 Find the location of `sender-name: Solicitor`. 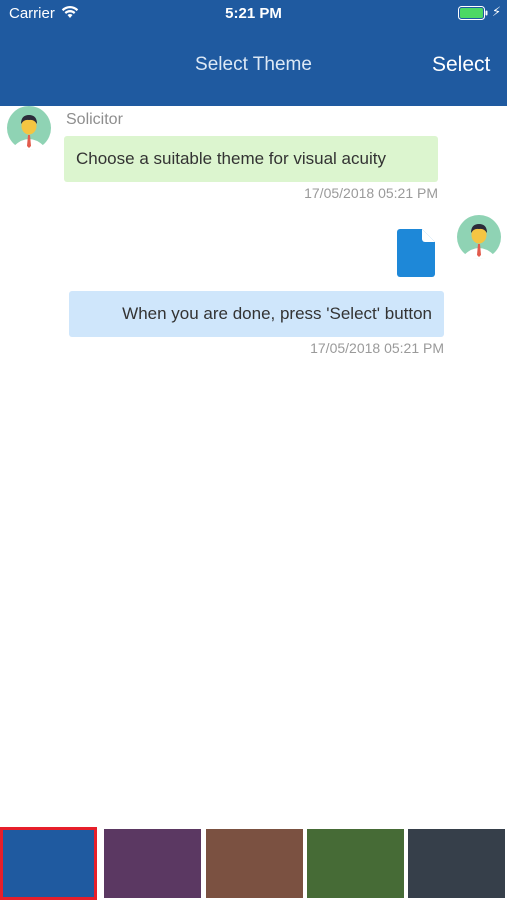

sender-name: Solicitor is located at coordinates (94, 119).